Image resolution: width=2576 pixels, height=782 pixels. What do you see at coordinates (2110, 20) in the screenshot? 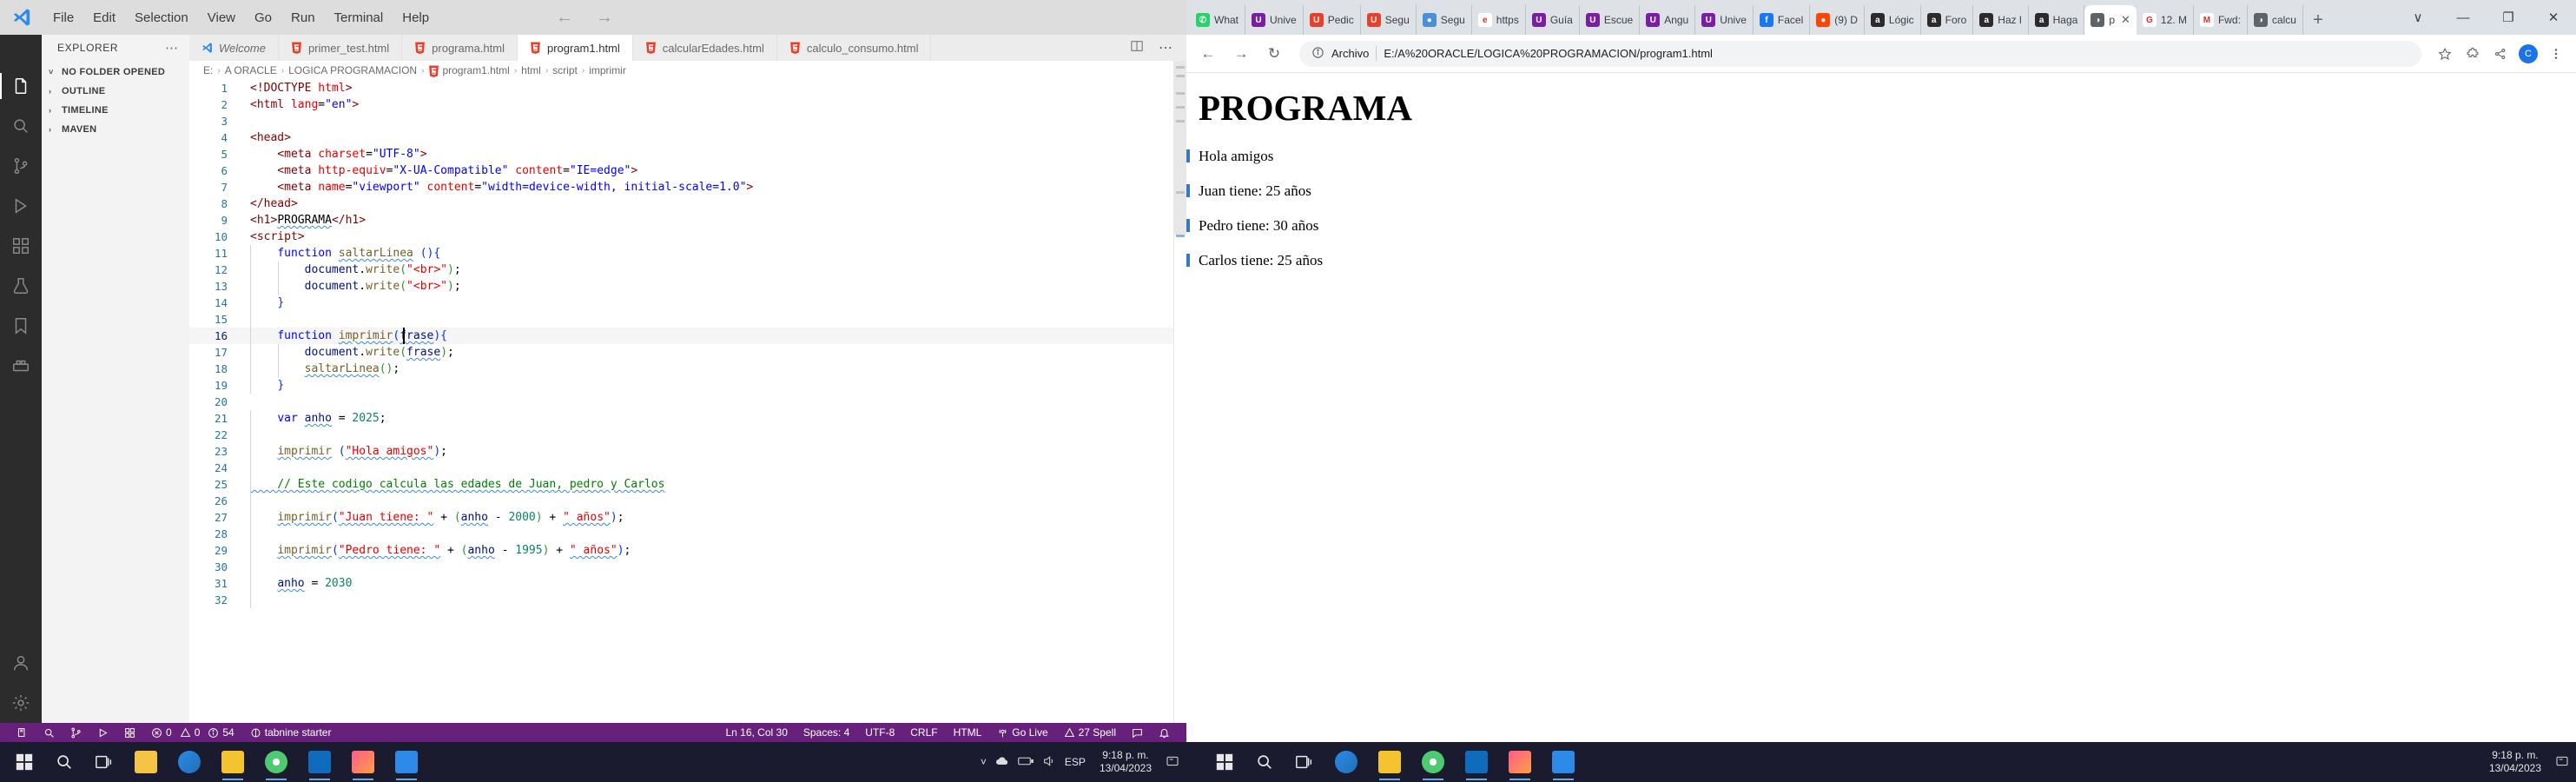
I see `browser-tab-16: ◑ p ✕` at bounding box center [2110, 20].